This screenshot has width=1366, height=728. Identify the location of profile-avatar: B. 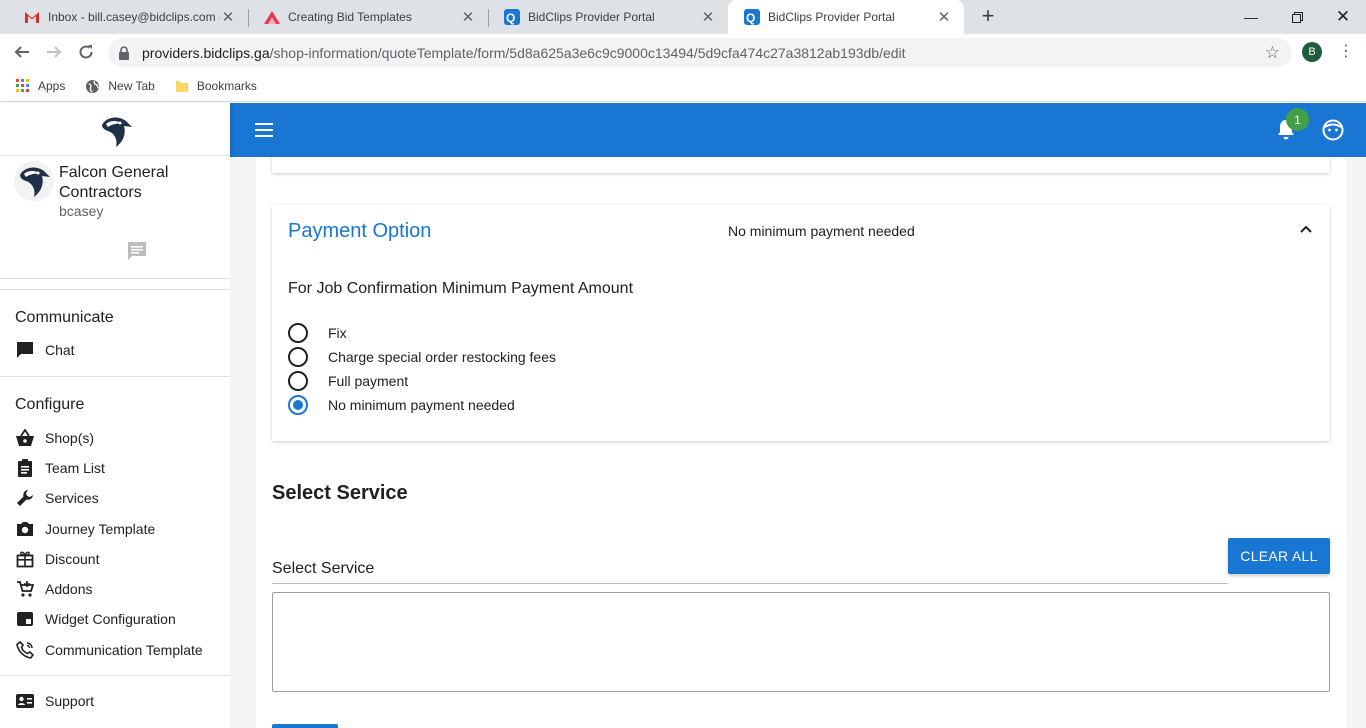
(1312, 52).